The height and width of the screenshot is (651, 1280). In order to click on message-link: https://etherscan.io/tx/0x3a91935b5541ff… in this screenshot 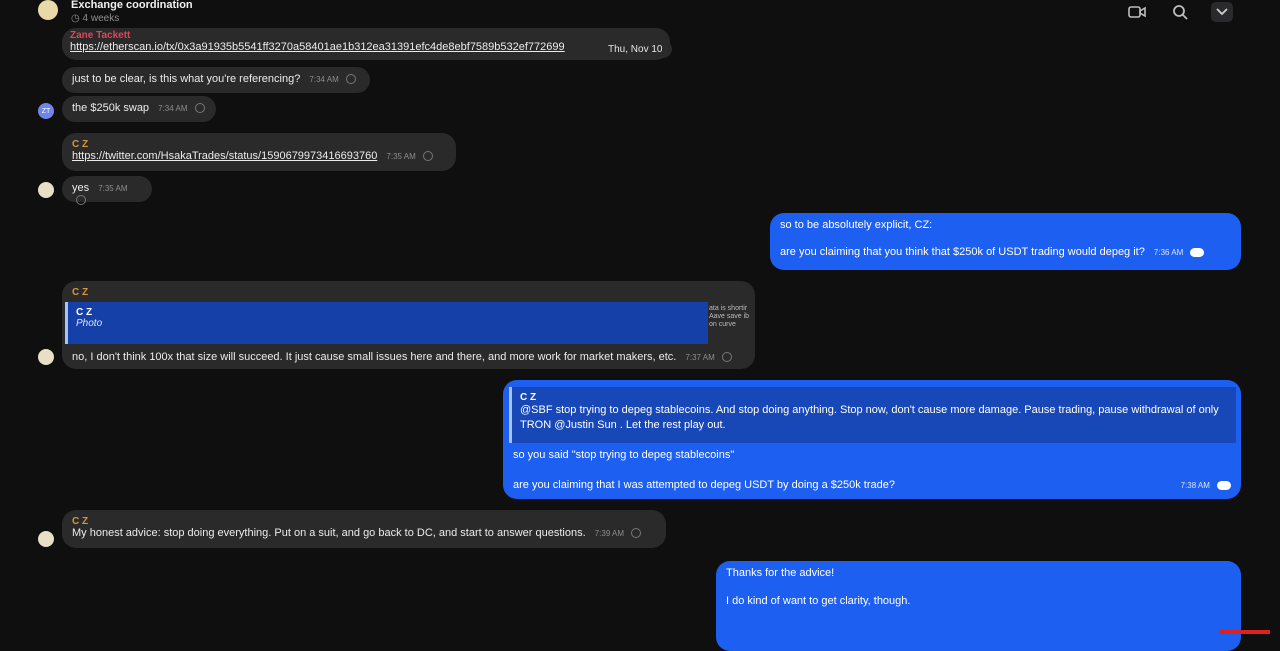, I will do `click(317, 47)`.